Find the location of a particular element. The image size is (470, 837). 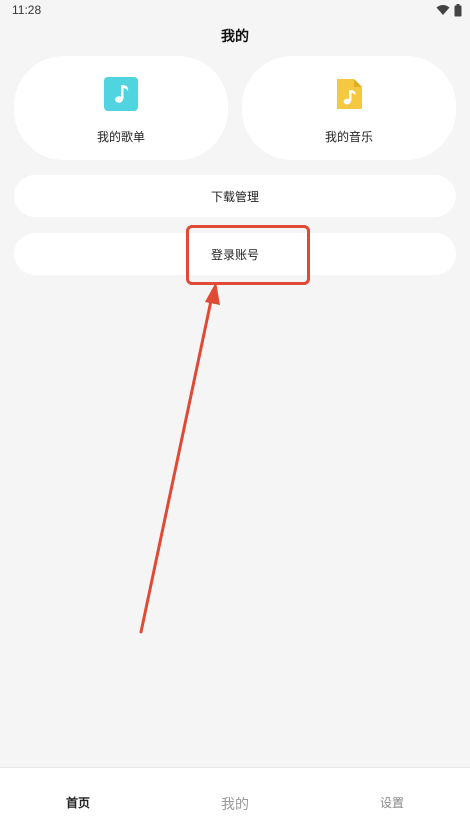

music-file-icon is located at coordinates (349, 94).